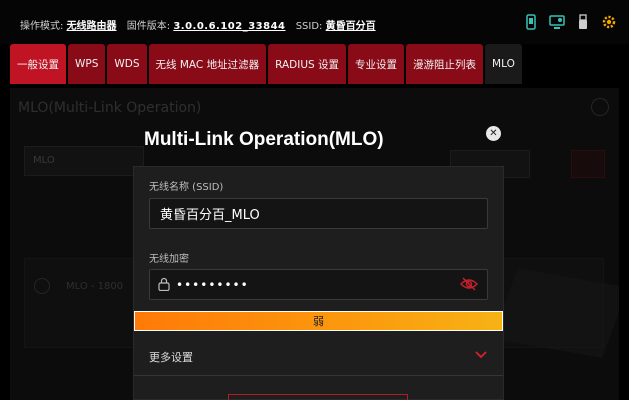 The height and width of the screenshot is (400, 629). I want to click on tab-radius: RADIUS 设置, so click(307, 64).